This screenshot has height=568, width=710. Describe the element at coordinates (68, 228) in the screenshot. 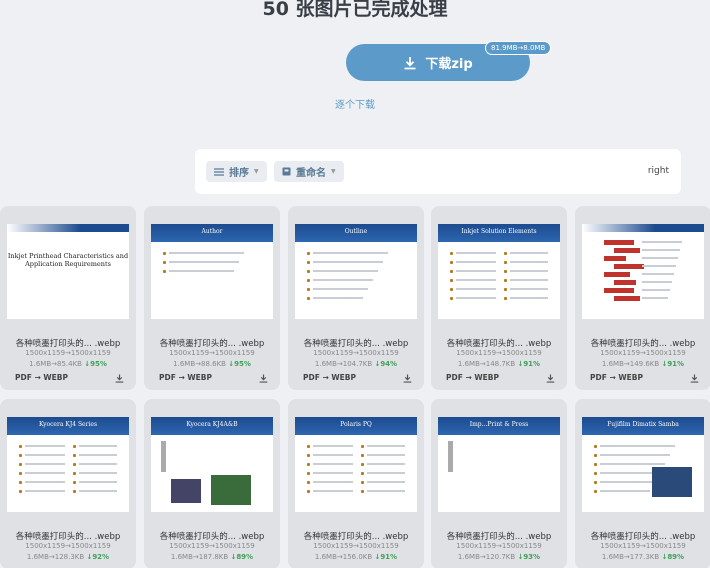

I see `slide-header-bar` at that location.